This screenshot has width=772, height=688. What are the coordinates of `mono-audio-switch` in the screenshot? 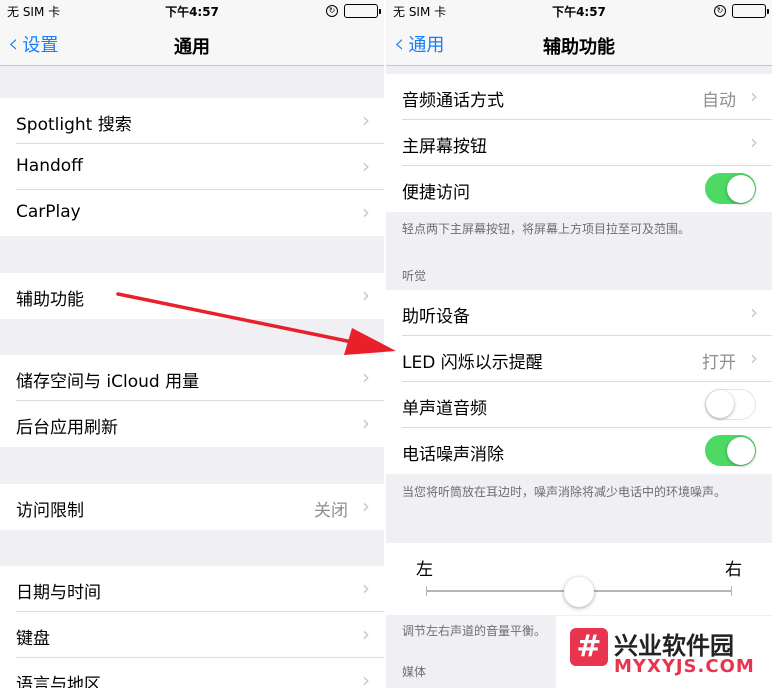 It's located at (730, 404).